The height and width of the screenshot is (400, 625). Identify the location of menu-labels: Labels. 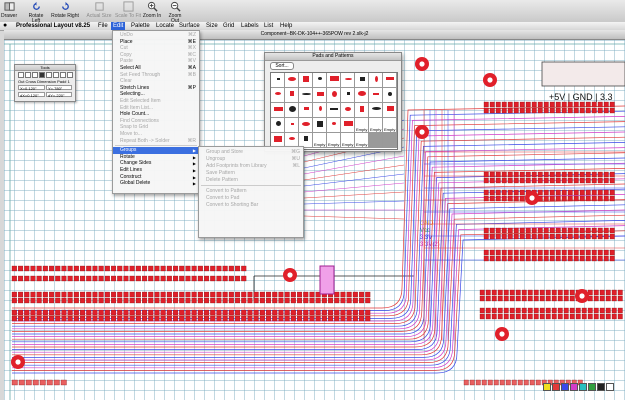
(250, 26).